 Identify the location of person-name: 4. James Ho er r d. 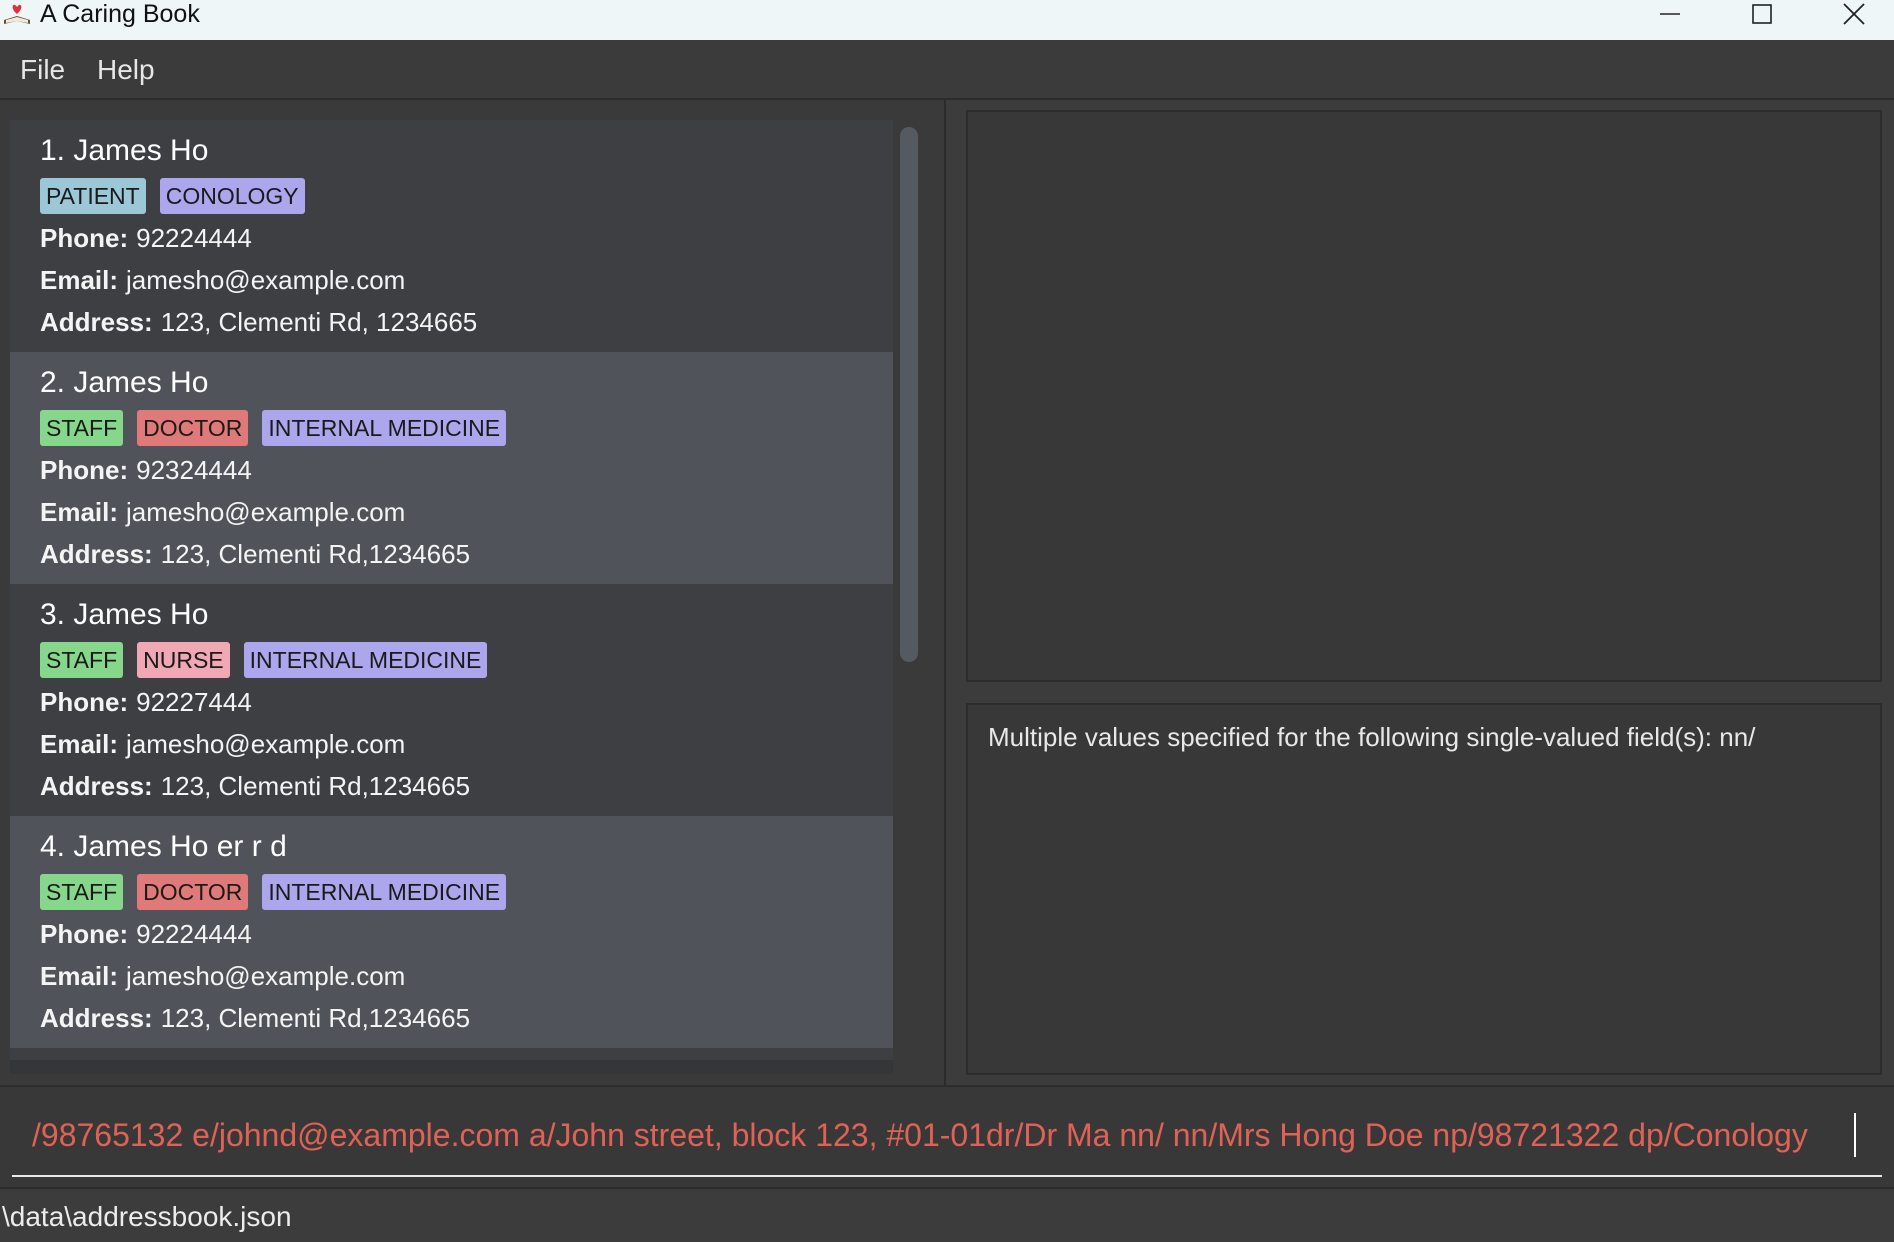
(163, 846).